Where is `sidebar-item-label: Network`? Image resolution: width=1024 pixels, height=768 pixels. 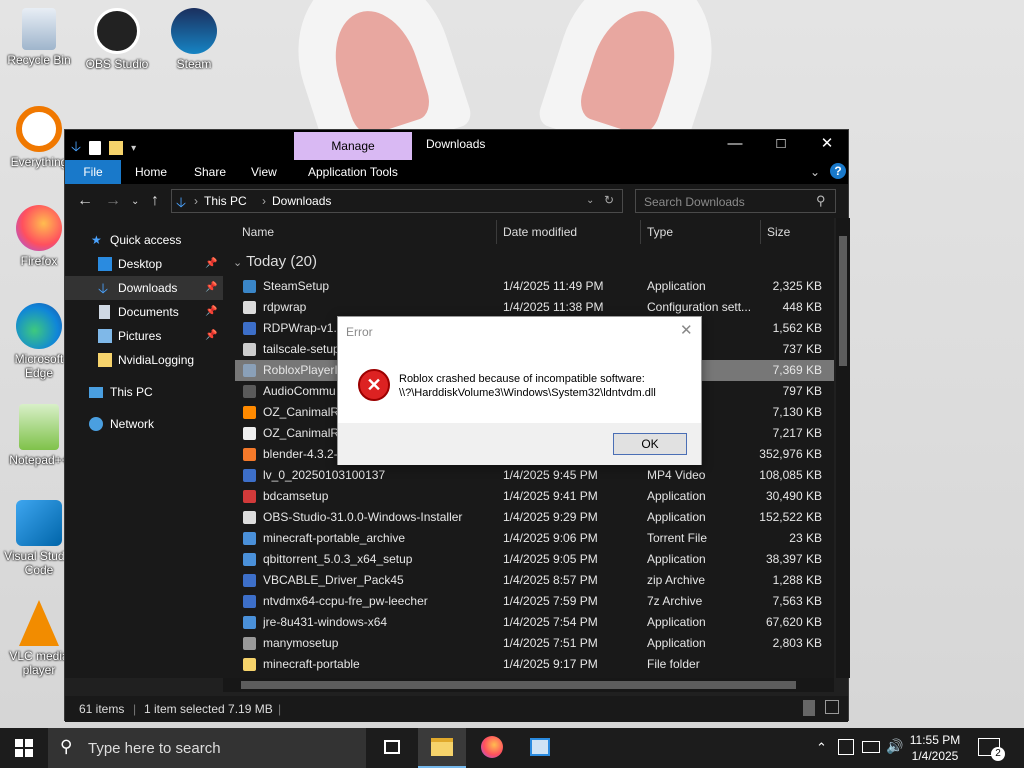 sidebar-item-label: Network is located at coordinates (132, 424).